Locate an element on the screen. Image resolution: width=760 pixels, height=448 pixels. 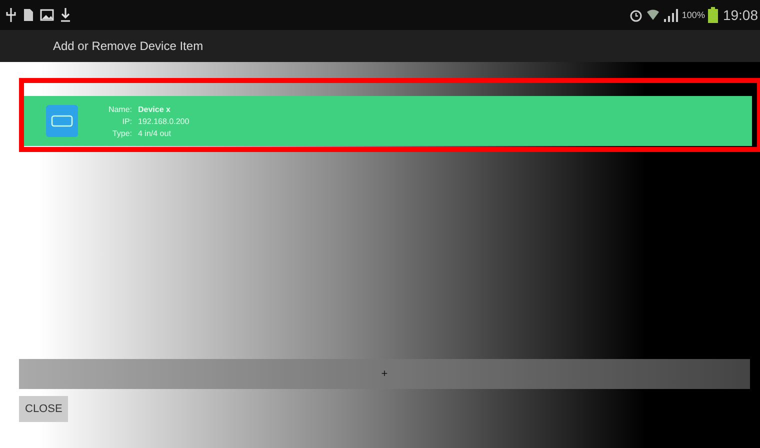
battery-icon is located at coordinates (713, 15).